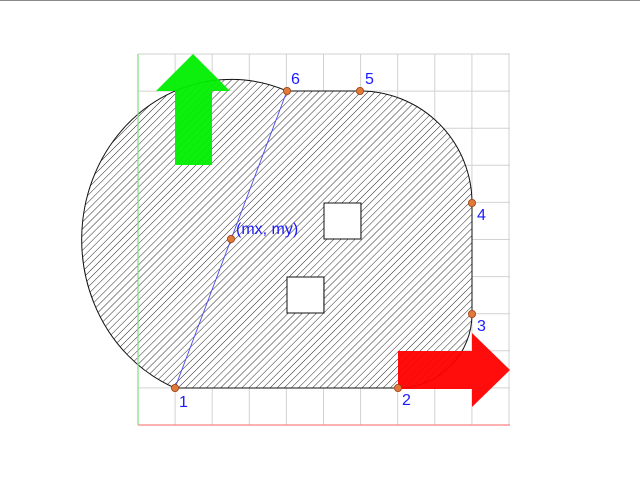 This screenshot has width=640, height=493. What do you see at coordinates (369, 79) in the screenshot?
I see `point-label-5: 5` at bounding box center [369, 79].